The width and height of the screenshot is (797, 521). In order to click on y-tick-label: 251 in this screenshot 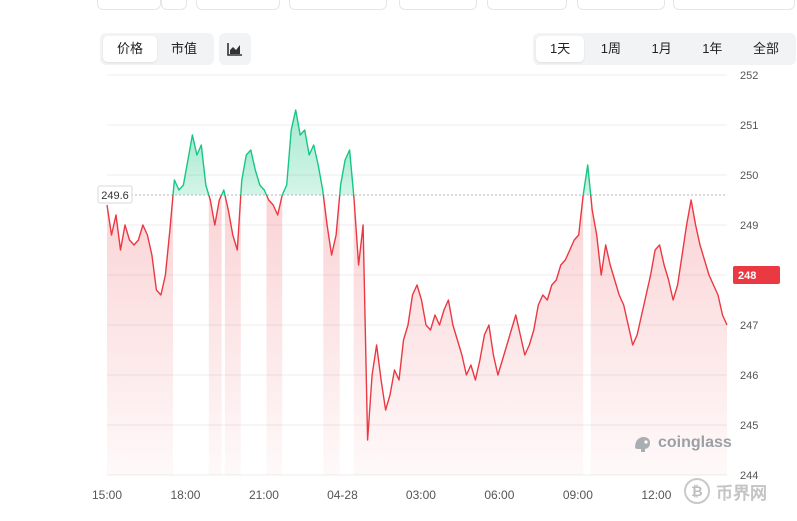, I will do `click(749, 126)`.